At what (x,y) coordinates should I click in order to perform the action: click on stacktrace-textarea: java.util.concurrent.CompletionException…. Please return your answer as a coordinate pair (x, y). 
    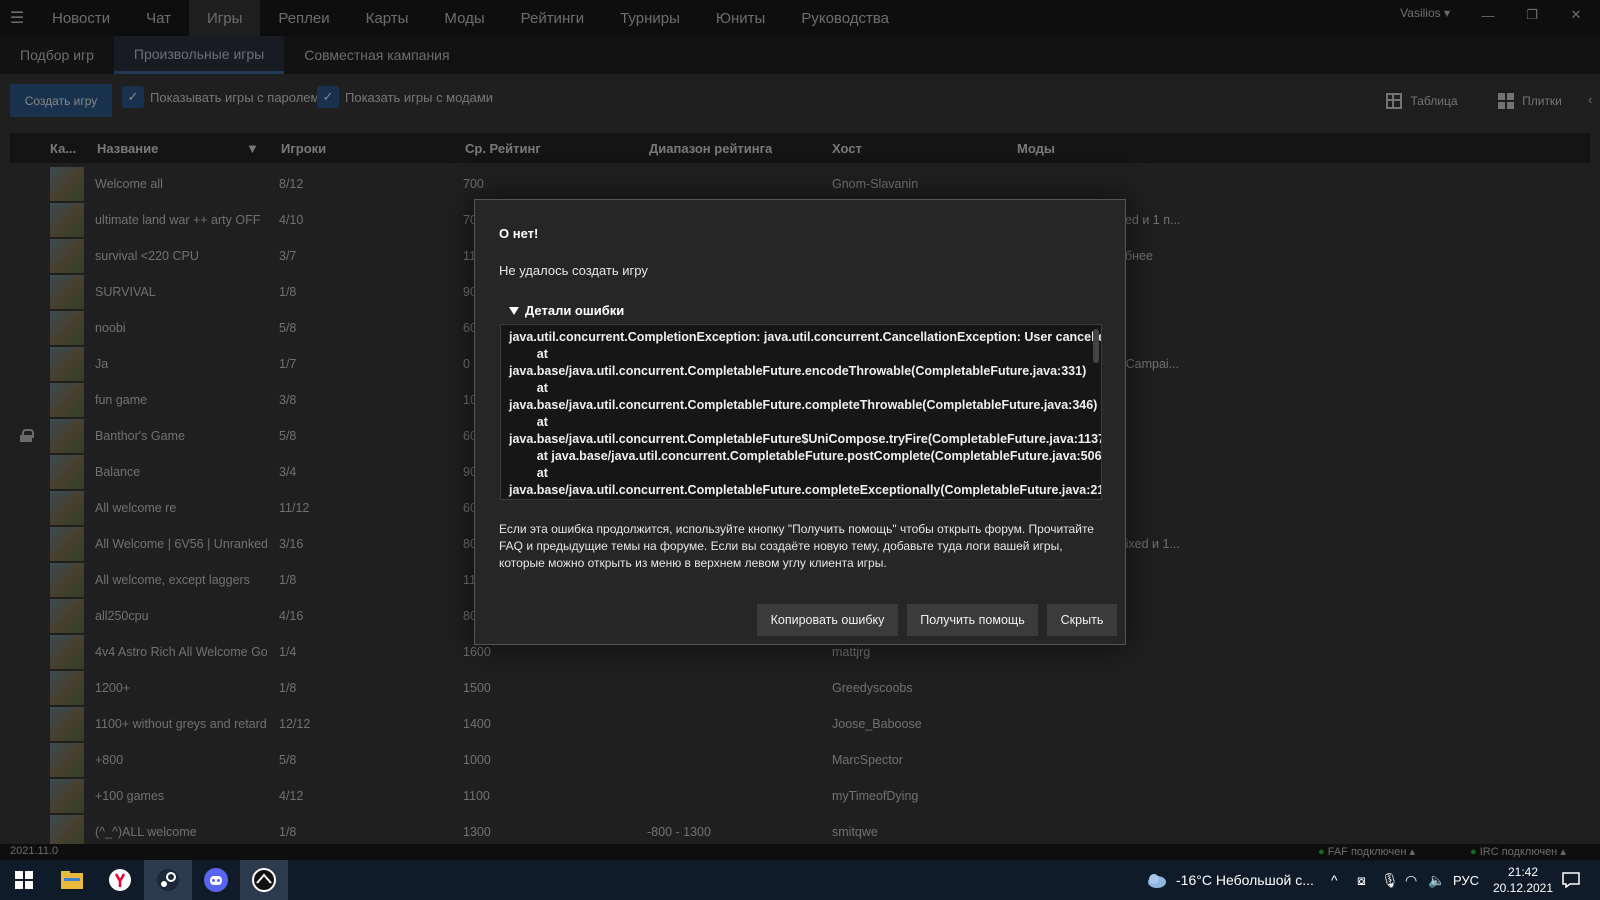
    Looking at the image, I should click on (801, 412).